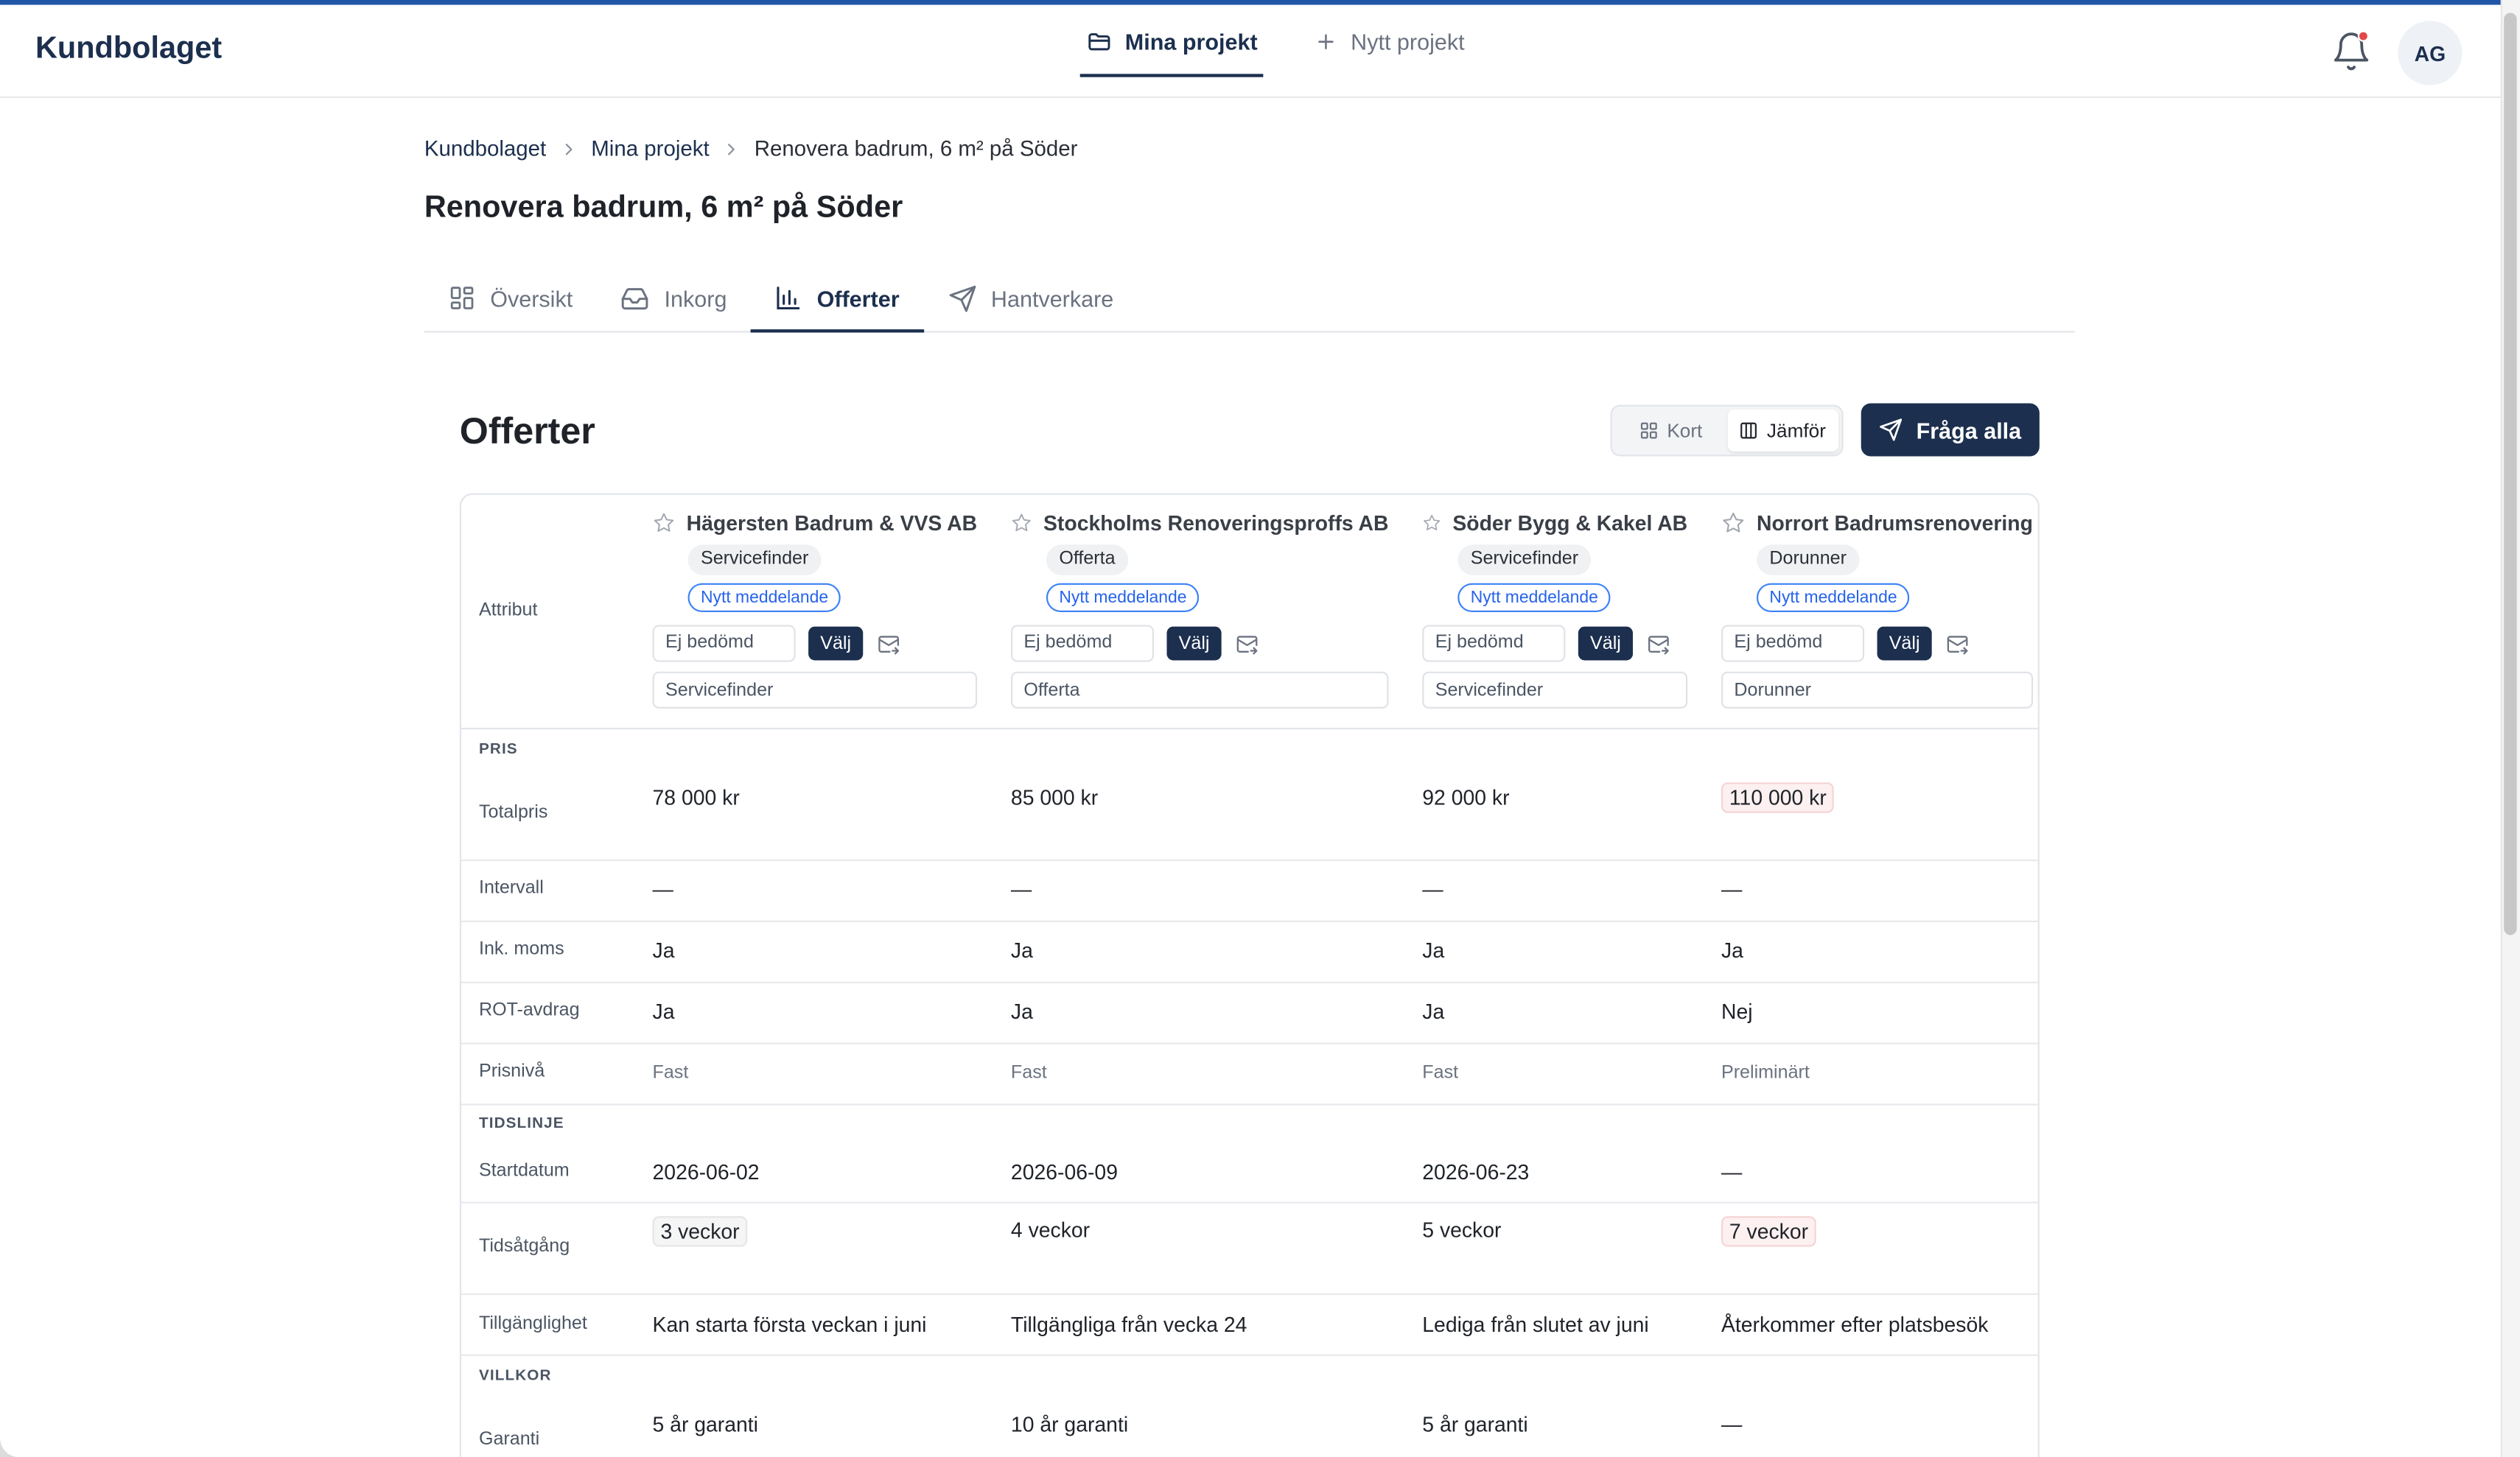  What do you see at coordinates (1064, 1171) in the screenshot?
I see `table-cell: 2026-06-09` at bounding box center [1064, 1171].